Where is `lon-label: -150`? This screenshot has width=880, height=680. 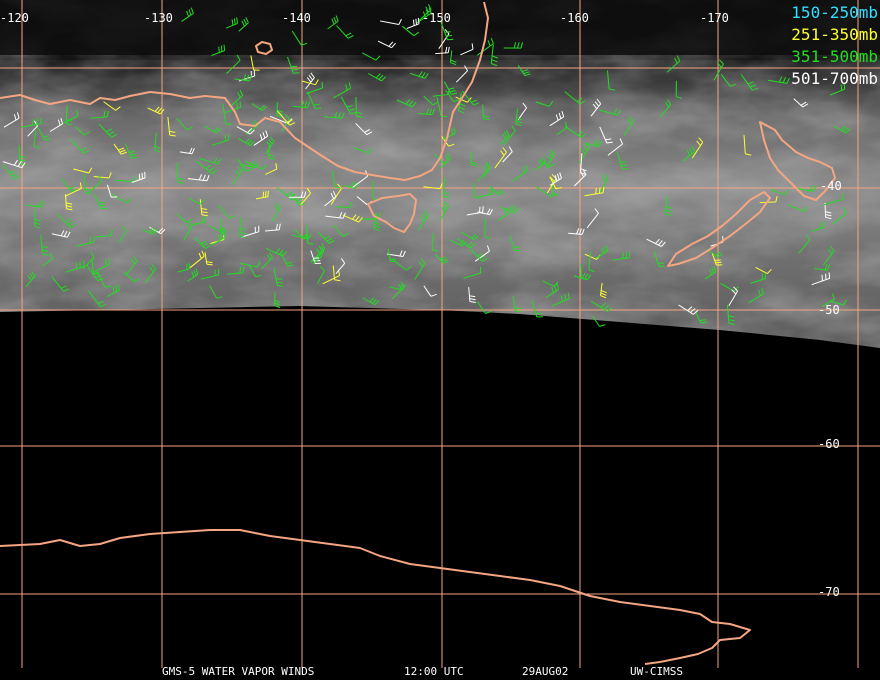 lon-label: -150 is located at coordinates (436, 18).